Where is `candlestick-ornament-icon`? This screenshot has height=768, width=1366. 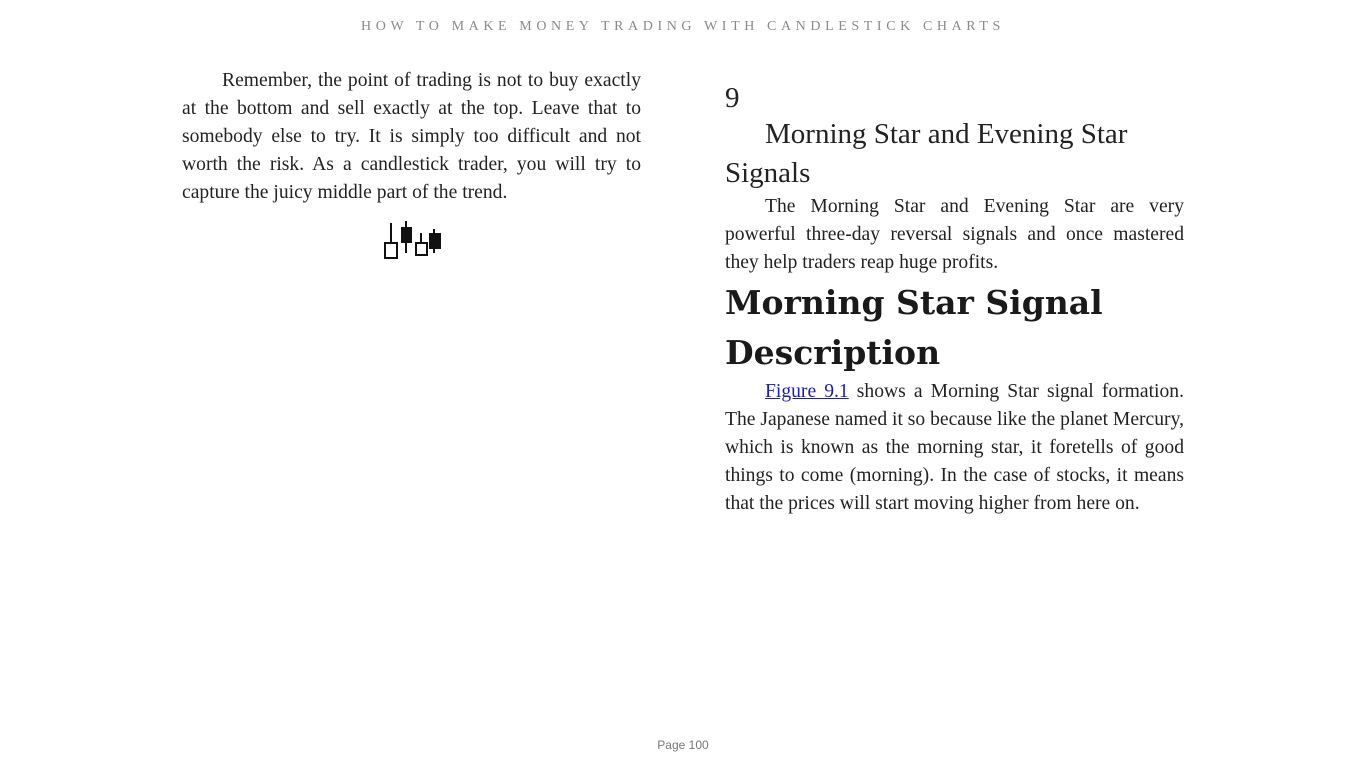 candlestick-ornament-icon is located at coordinates (412, 240).